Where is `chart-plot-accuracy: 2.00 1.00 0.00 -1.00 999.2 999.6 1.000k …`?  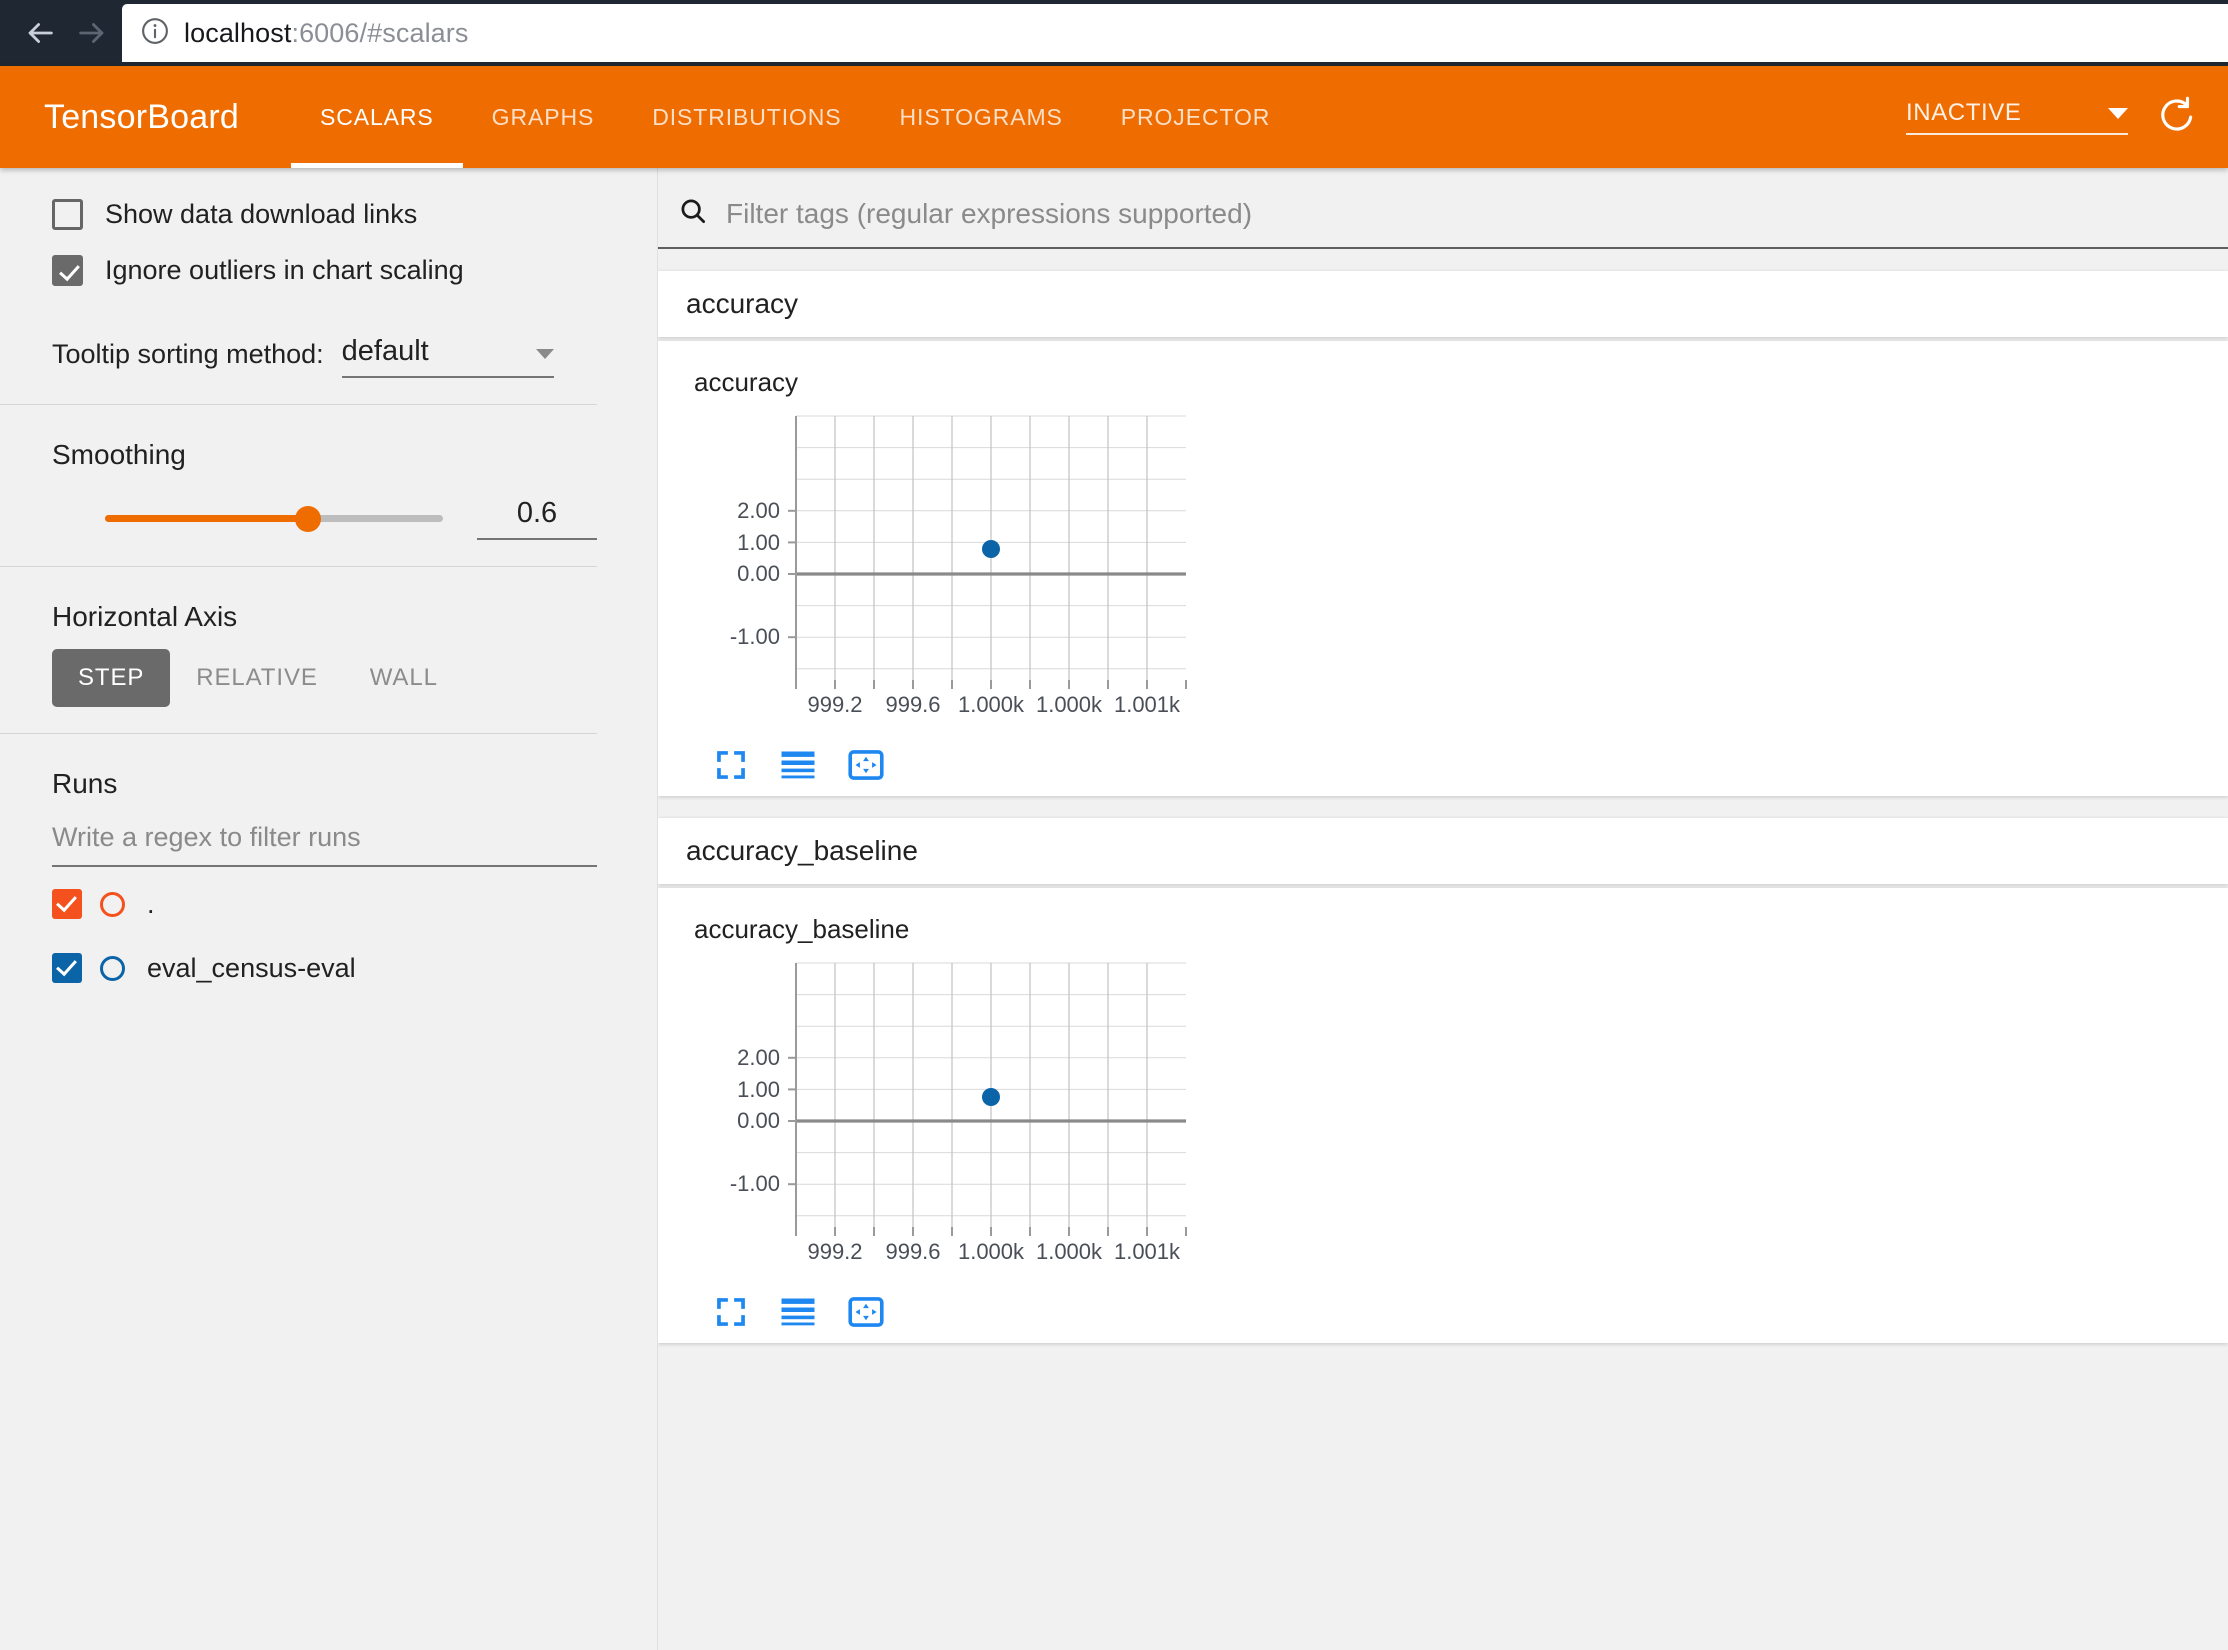 chart-plot-accuracy: 2.00 1.00 0.00 -1.00 999.2 999.6 1.000k … is located at coordinates (946, 573).